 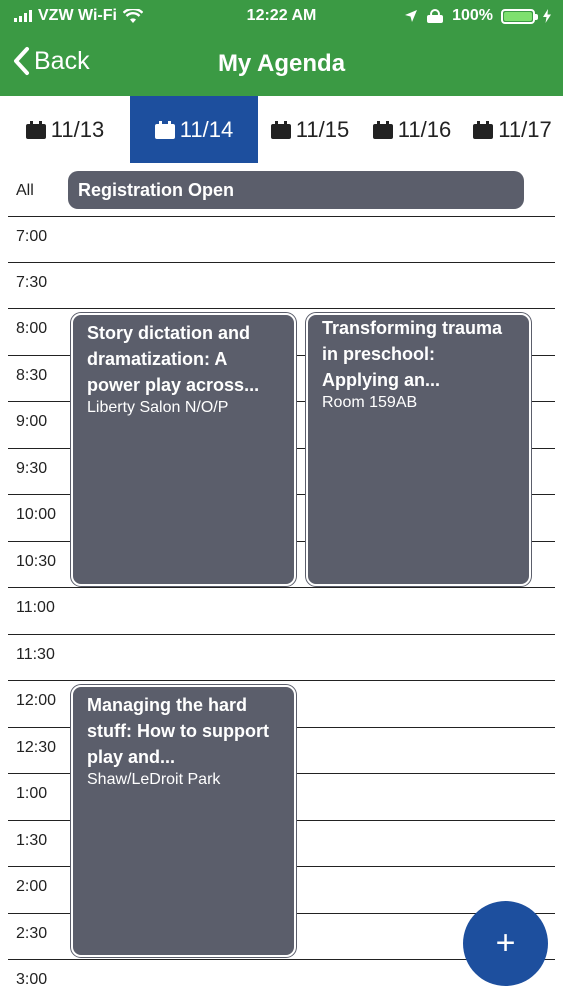 What do you see at coordinates (35, 607) in the screenshot?
I see `time-label: 11:00` at bounding box center [35, 607].